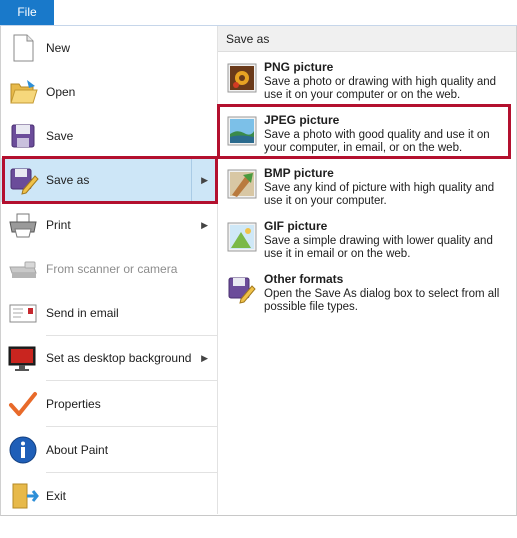 The image size is (517, 538). What do you see at coordinates (23, 48) in the screenshot?
I see `new-document-icon` at bounding box center [23, 48].